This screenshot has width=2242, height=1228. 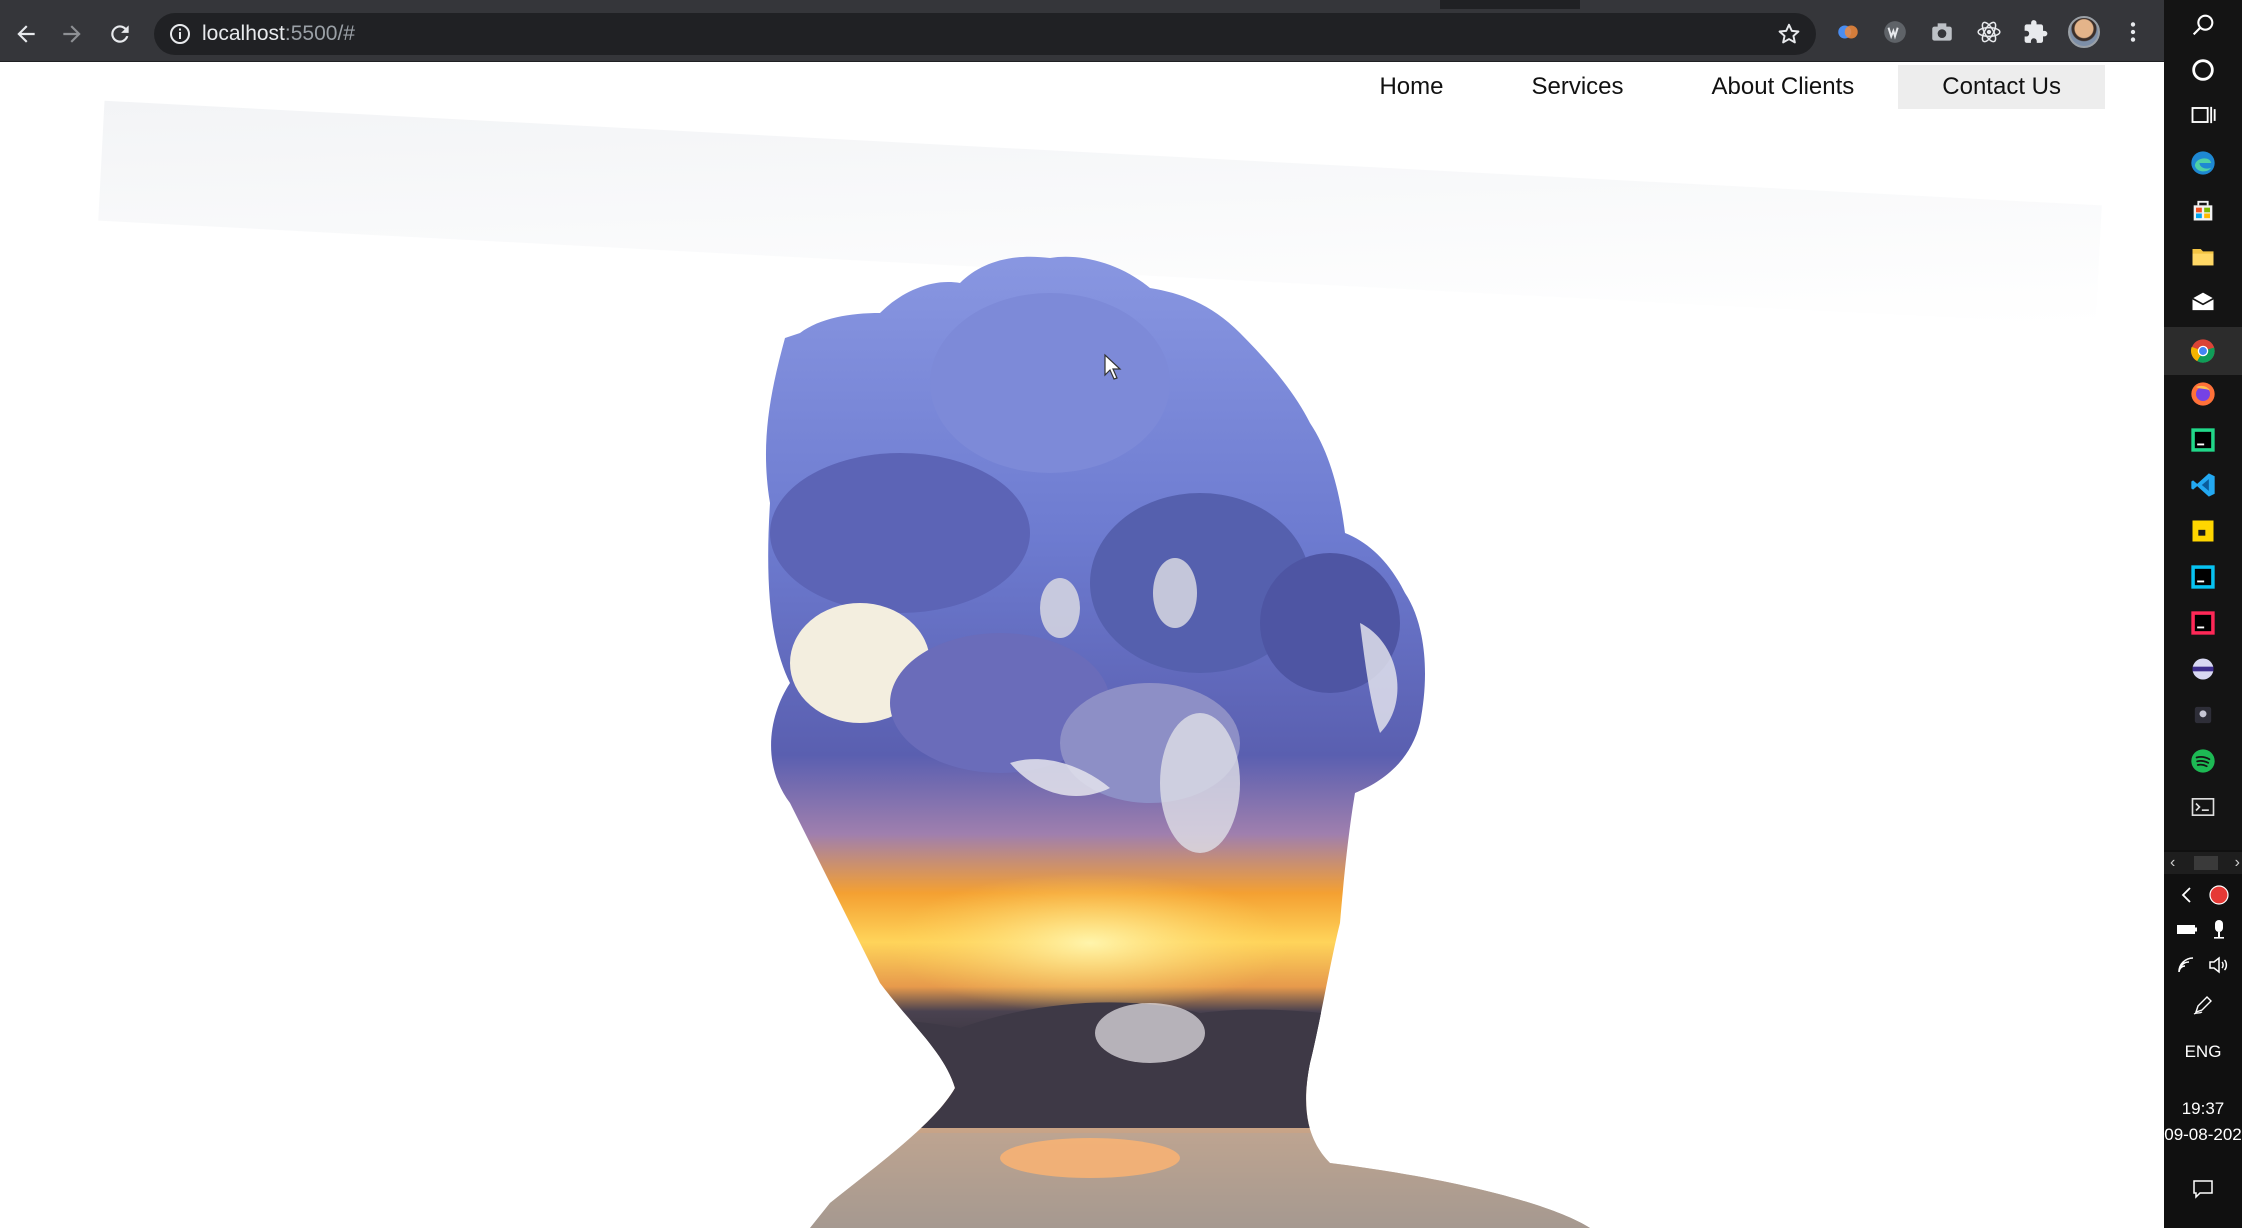 I want to click on tab-edge, so click(x=1872, y=4).